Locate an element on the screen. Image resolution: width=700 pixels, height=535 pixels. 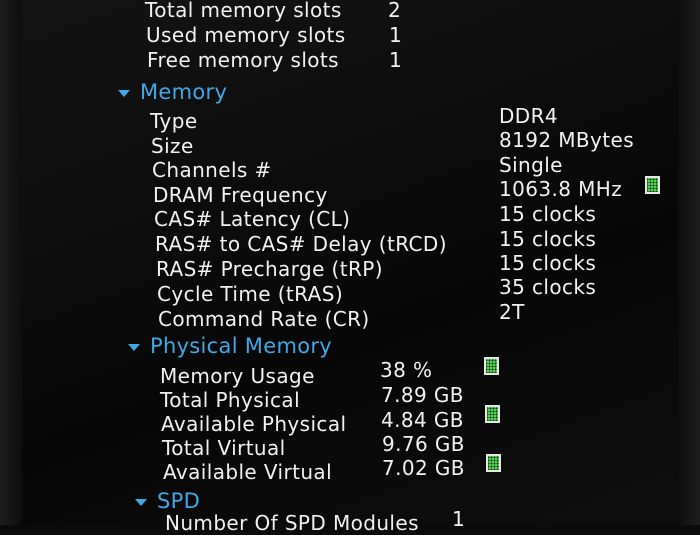
spd-section-header: SPD is located at coordinates (167, 501).